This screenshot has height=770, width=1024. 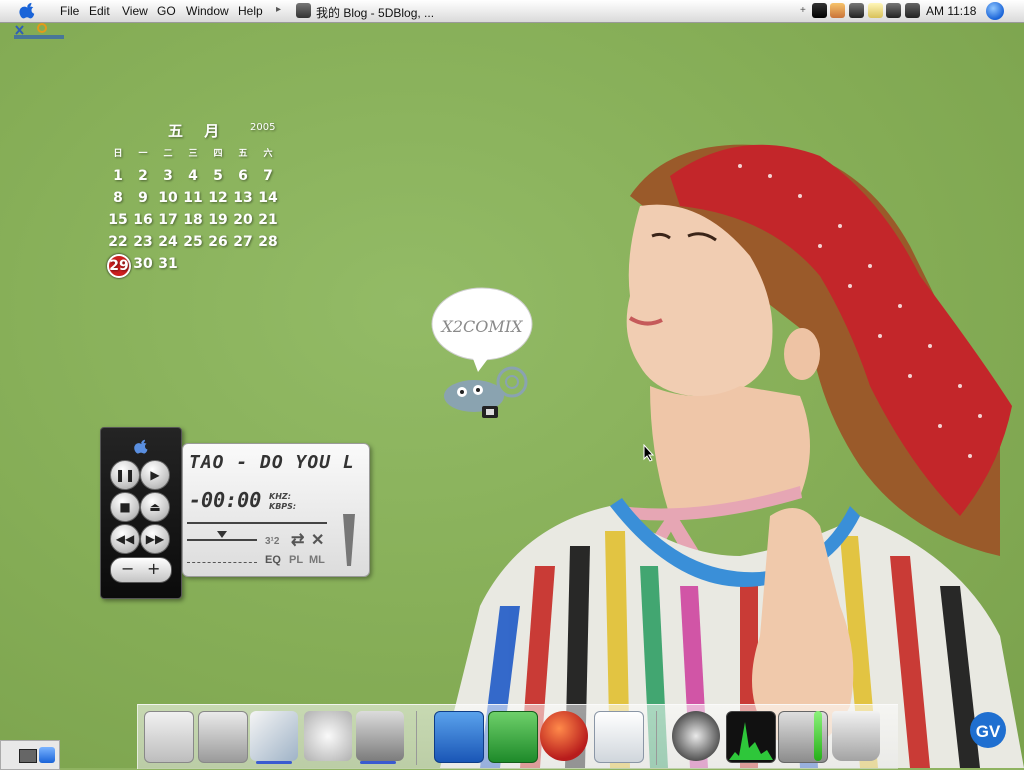 I want to click on calendar-day: 27, so click(x=243, y=242).